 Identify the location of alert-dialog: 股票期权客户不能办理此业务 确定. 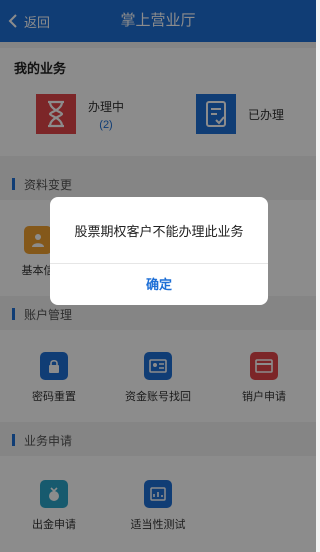
(159, 251).